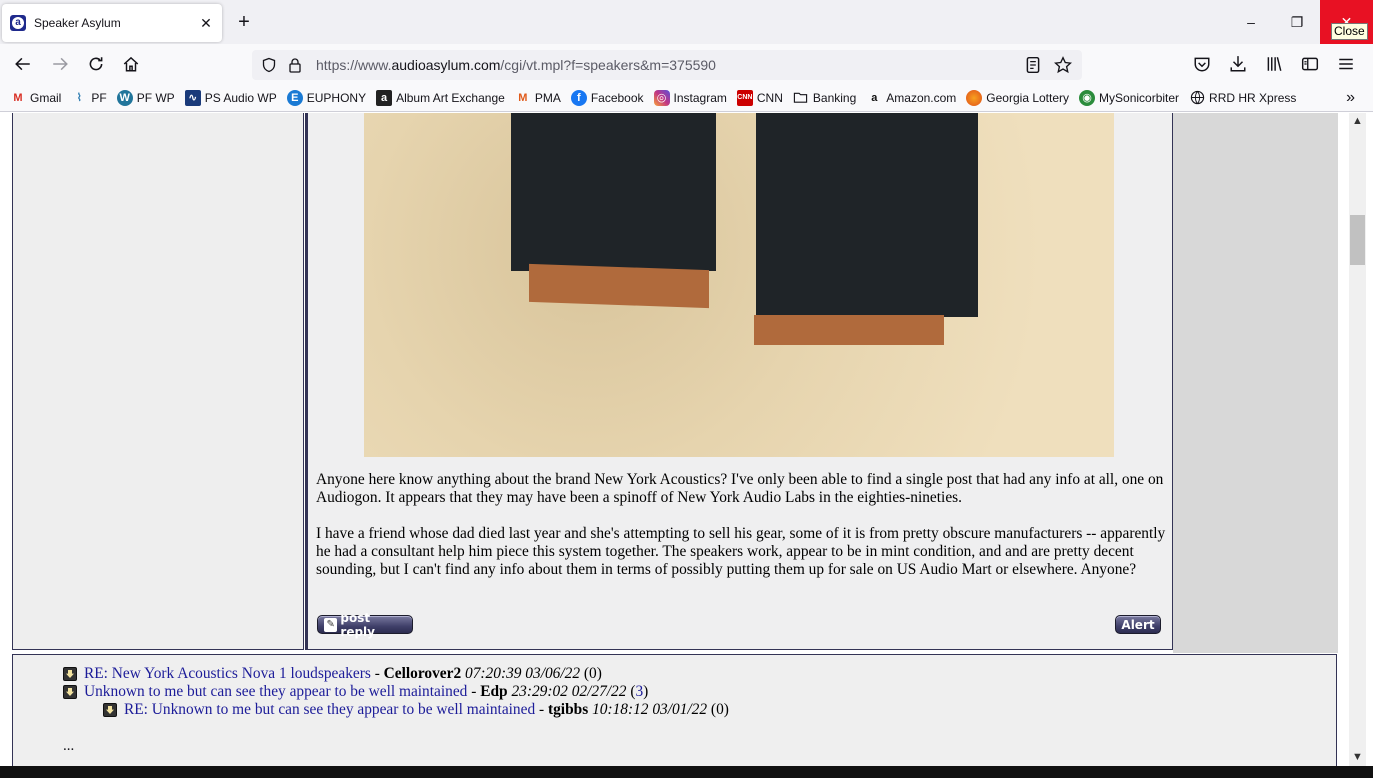  I want to click on library-button, so click(1274, 64).